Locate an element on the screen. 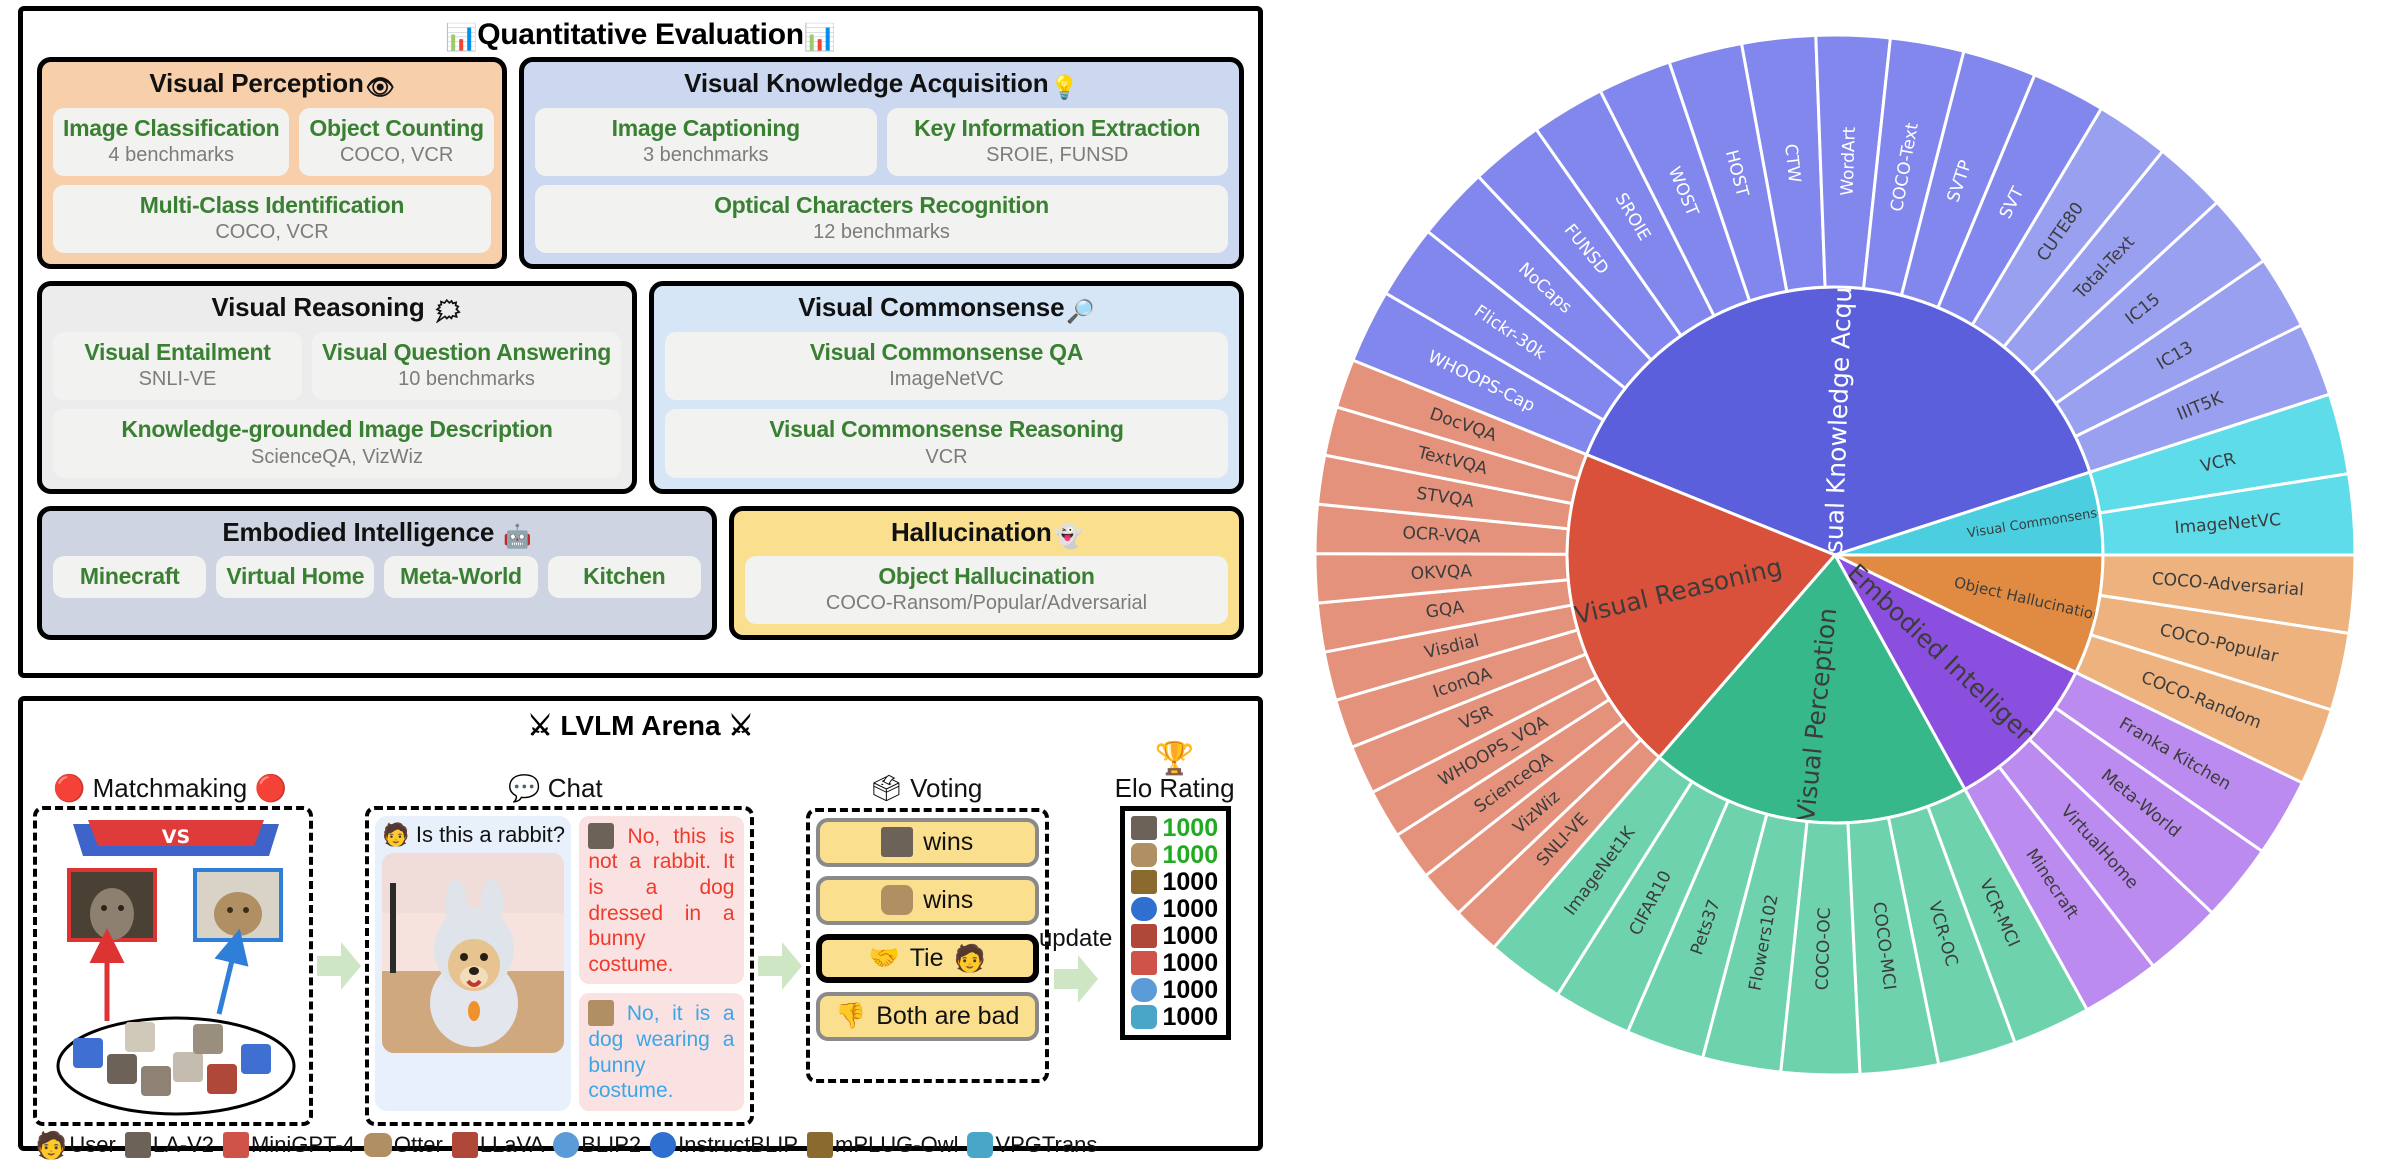 Image resolution: width=2392 pixels, height=1161 pixels. llava-icon is located at coordinates (1143, 936).